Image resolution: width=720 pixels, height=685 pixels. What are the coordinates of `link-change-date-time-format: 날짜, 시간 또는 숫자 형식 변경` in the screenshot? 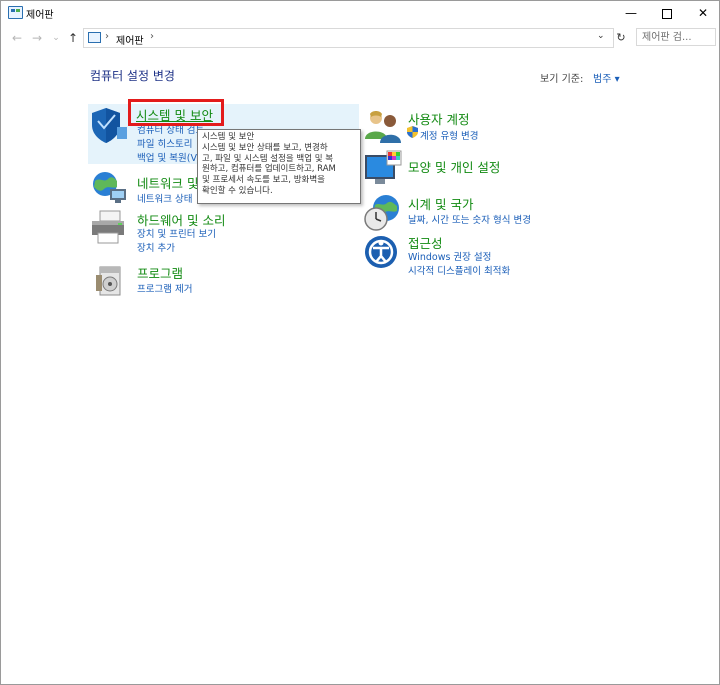 It's located at (469, 219).